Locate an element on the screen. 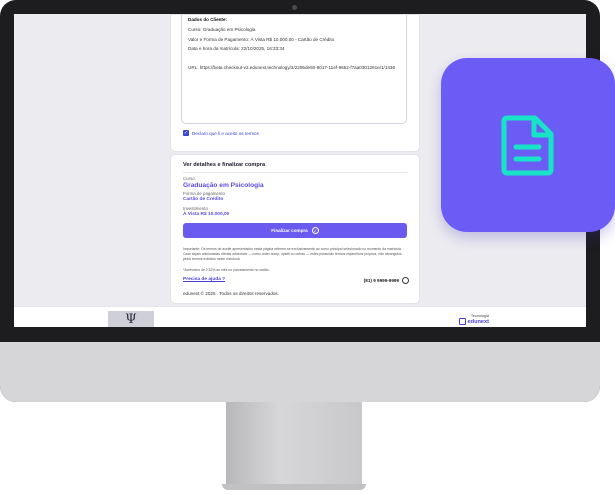 The image size is (615, 495). terms-course-line: Curso: Graduação em Psicologia is located at coordinates (222, 29).